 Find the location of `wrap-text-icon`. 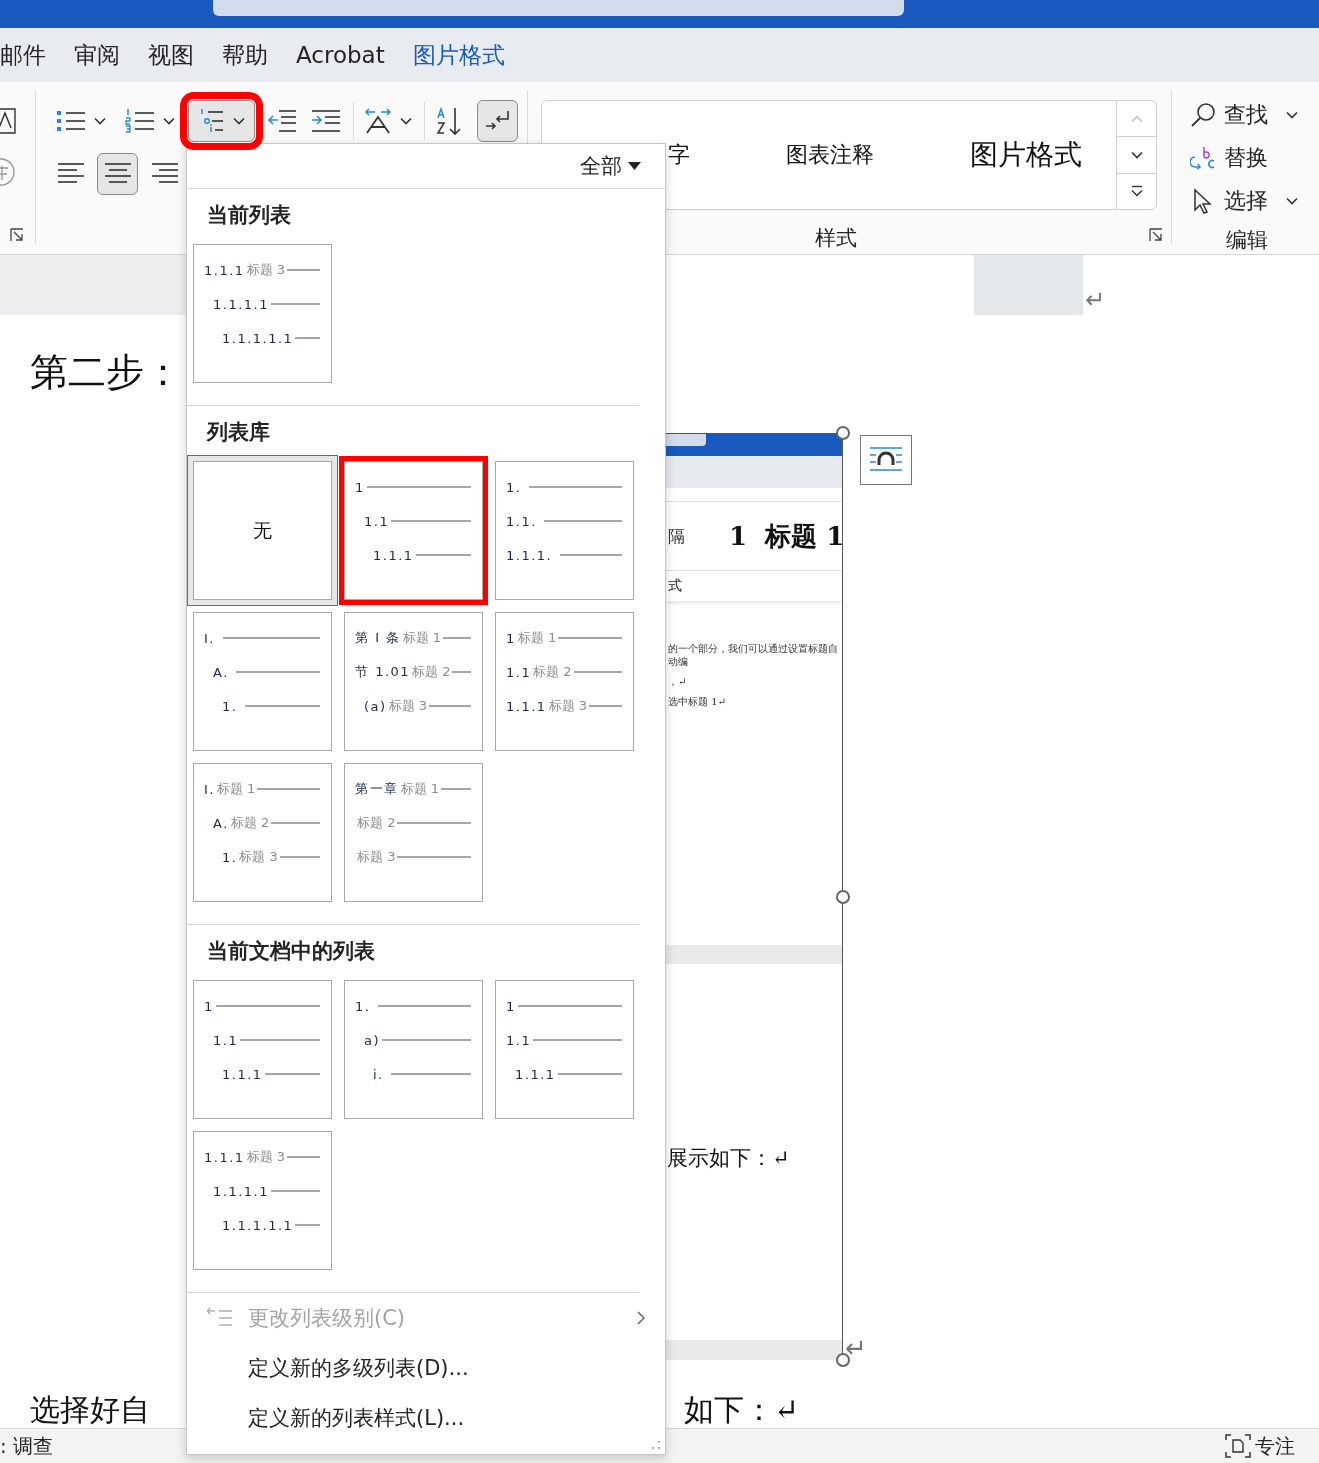

wrap-text-icon is located at coordinates (886, 460).